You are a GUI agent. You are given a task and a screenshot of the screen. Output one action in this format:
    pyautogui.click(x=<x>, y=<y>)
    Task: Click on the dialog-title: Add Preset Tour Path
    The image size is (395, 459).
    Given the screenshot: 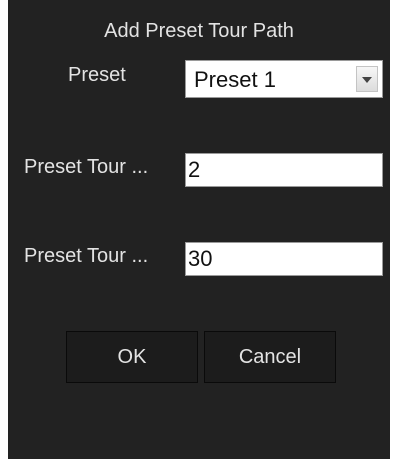 What is the action you would take?
    pyautogui.click(x=199, y=31)
    